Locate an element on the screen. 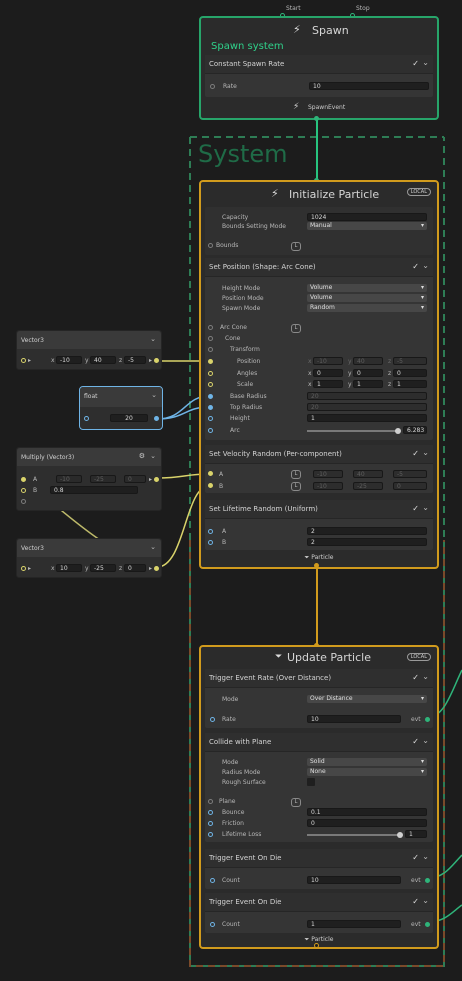 The image size is (462, 981). lifetime-a-port is located at coordinates (210, 531).